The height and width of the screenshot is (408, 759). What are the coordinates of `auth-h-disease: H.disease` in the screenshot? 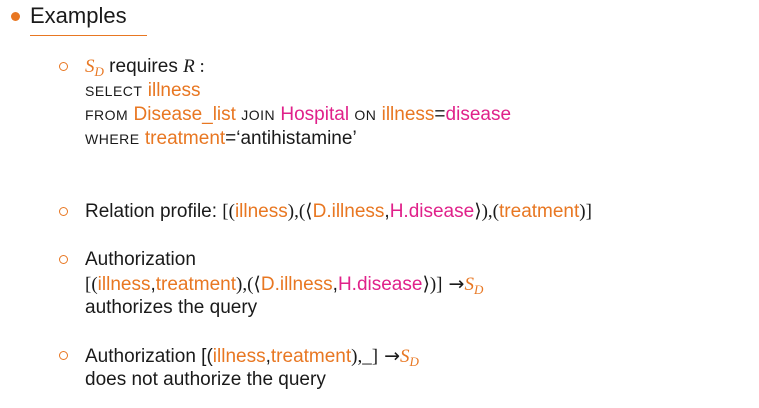 It's located at (380, 284).